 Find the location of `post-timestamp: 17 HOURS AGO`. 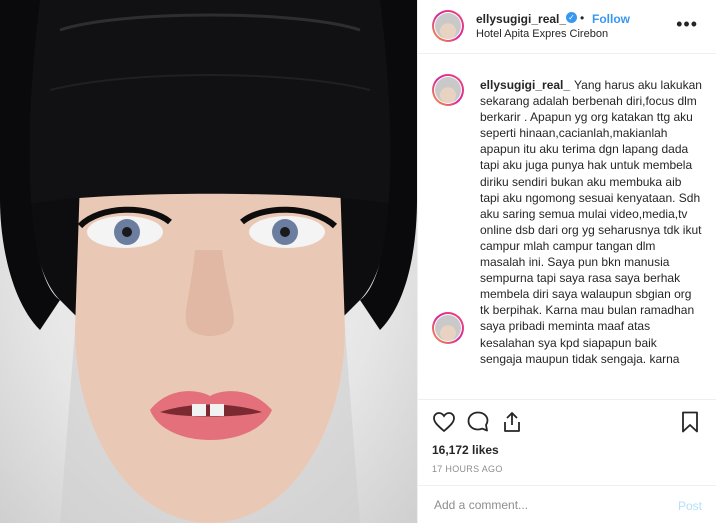

post-timestamp: 17 HOURS AGO is located at coordinates (467, 469).